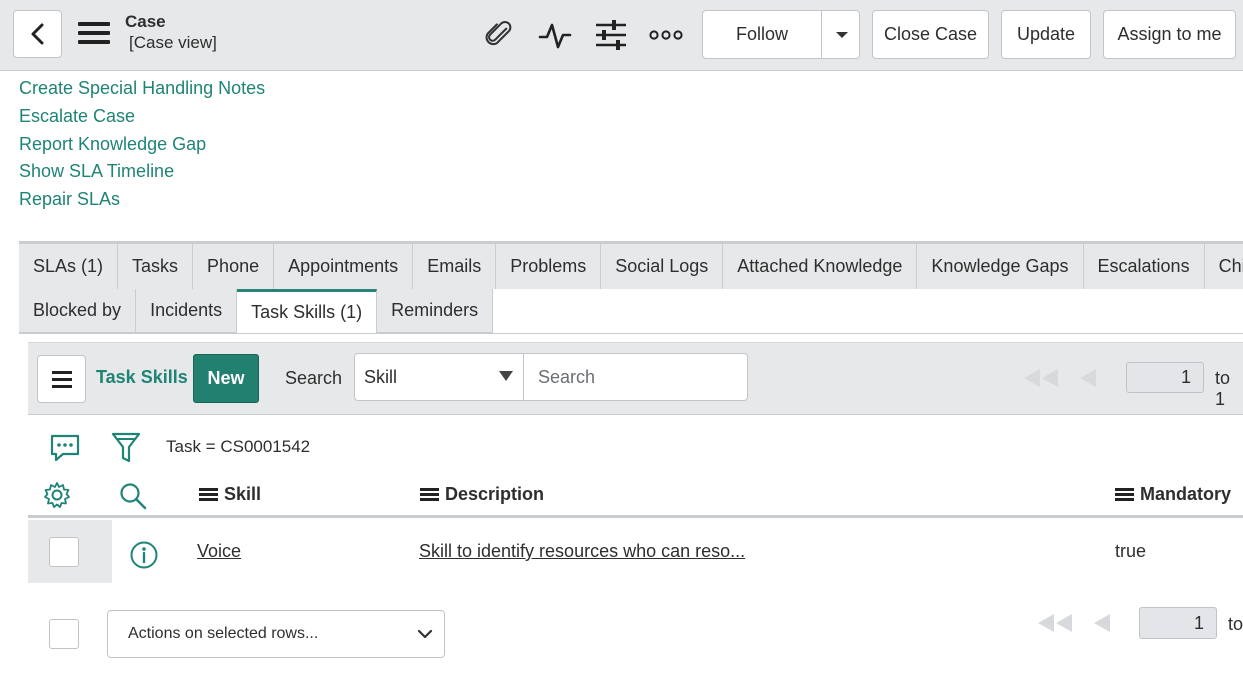 The image size is (1243, 673). Describe the element at coordinates (238, 447) in the screenshot. I see `filter-breadcrumb: Task = CS0001542` at that location.